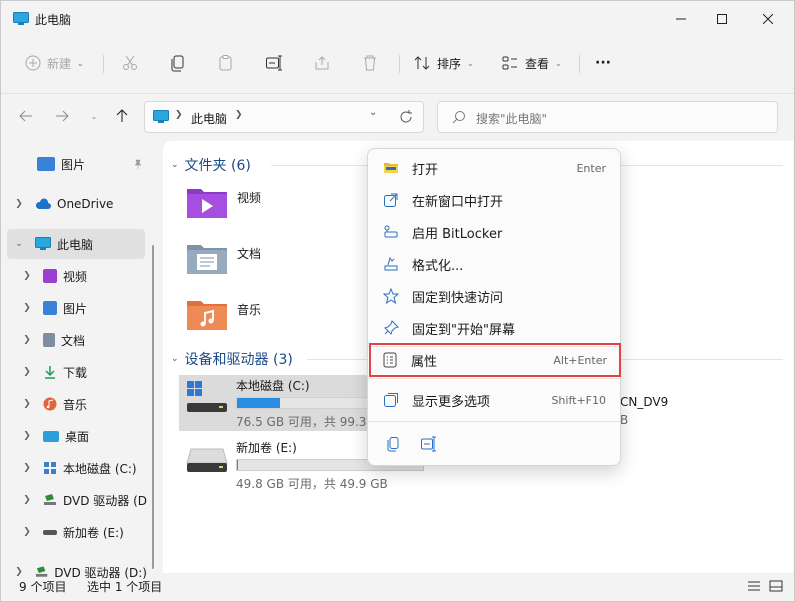 This screenshot has height=602, width=795. Describe the element at coordinates (312, 484) in the screenshot. I see `drive-space-text: 49.8 GB 可用，共 49.9 GB` at that location.